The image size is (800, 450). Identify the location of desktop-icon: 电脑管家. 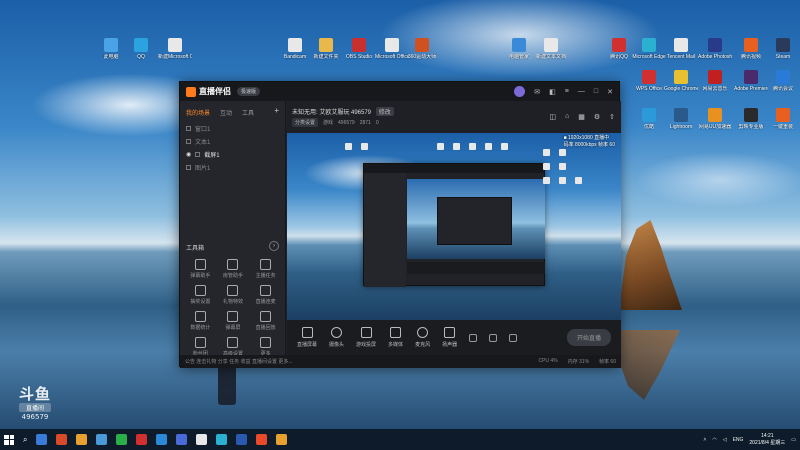
(519, 49).